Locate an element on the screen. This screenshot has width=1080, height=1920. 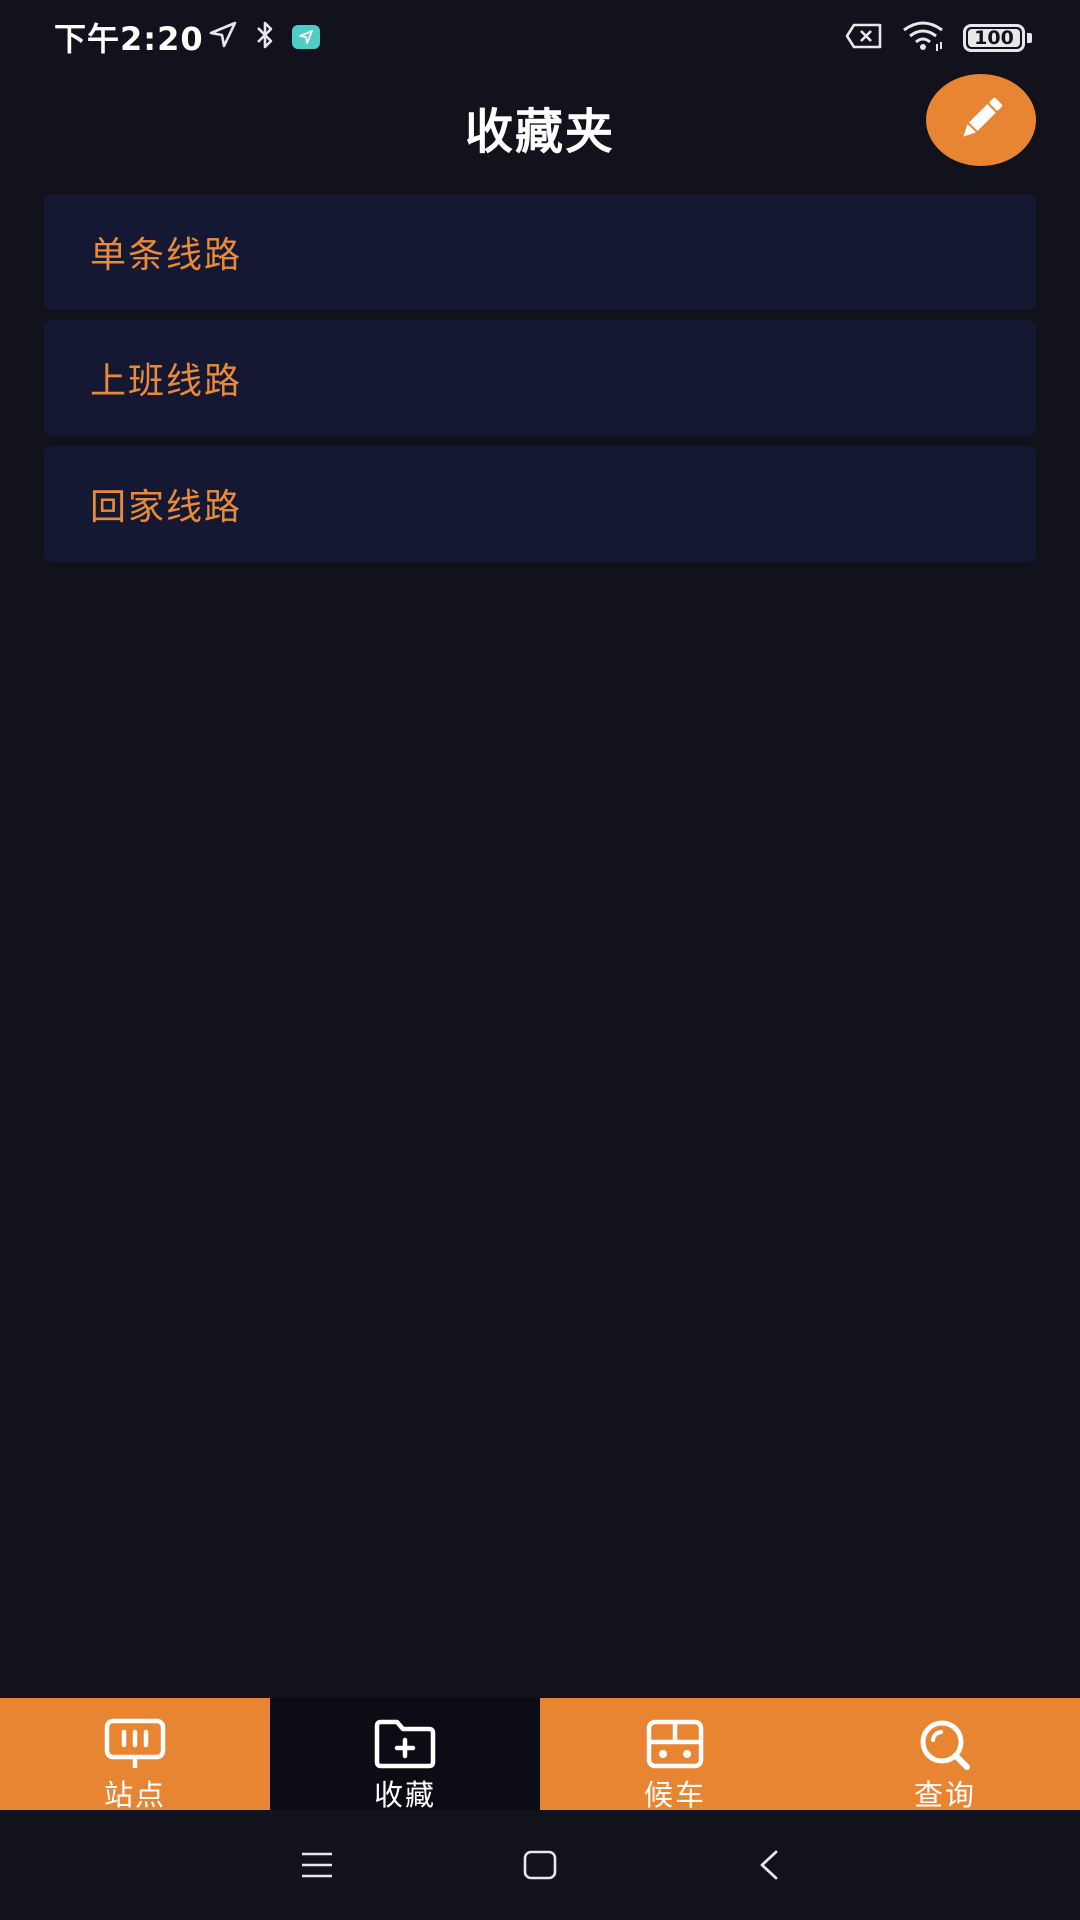
system-nav-bar is located at coordinates (540, 1865).